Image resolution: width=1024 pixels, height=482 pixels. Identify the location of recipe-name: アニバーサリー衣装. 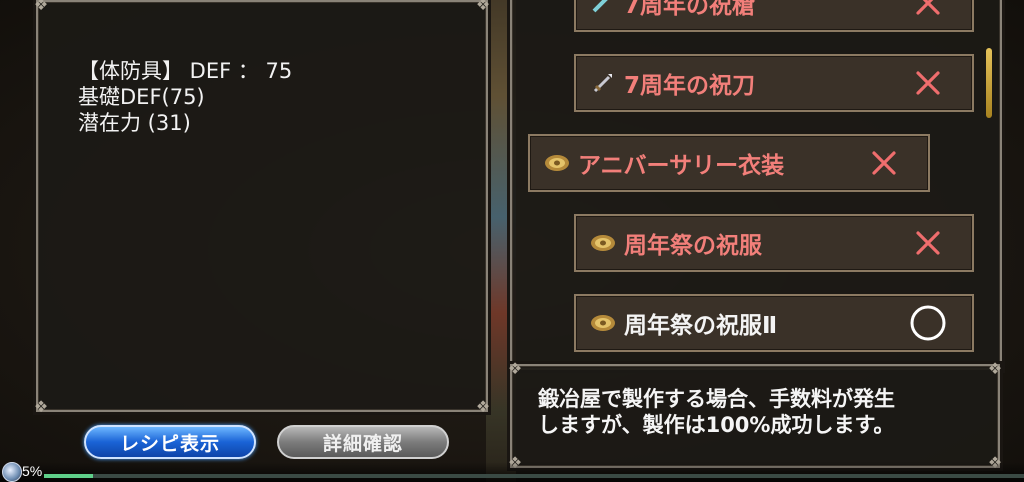
(681, 166).